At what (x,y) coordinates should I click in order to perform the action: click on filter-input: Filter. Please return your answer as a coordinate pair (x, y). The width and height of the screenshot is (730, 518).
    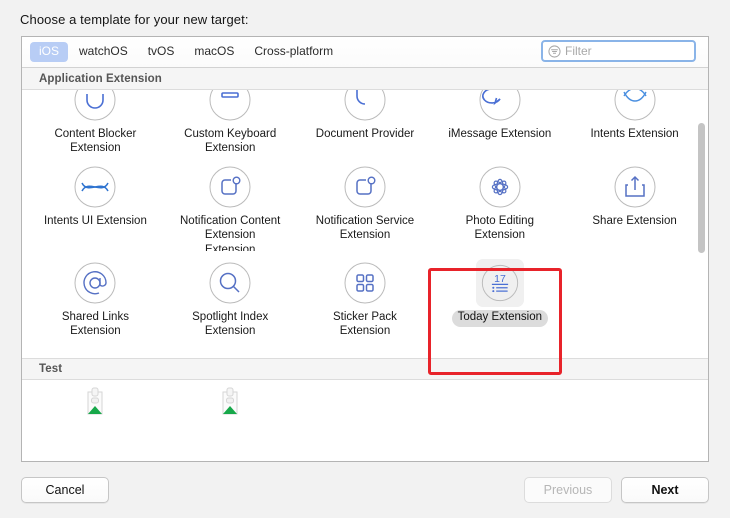
    Looking at the image, I should click on (618, 51).